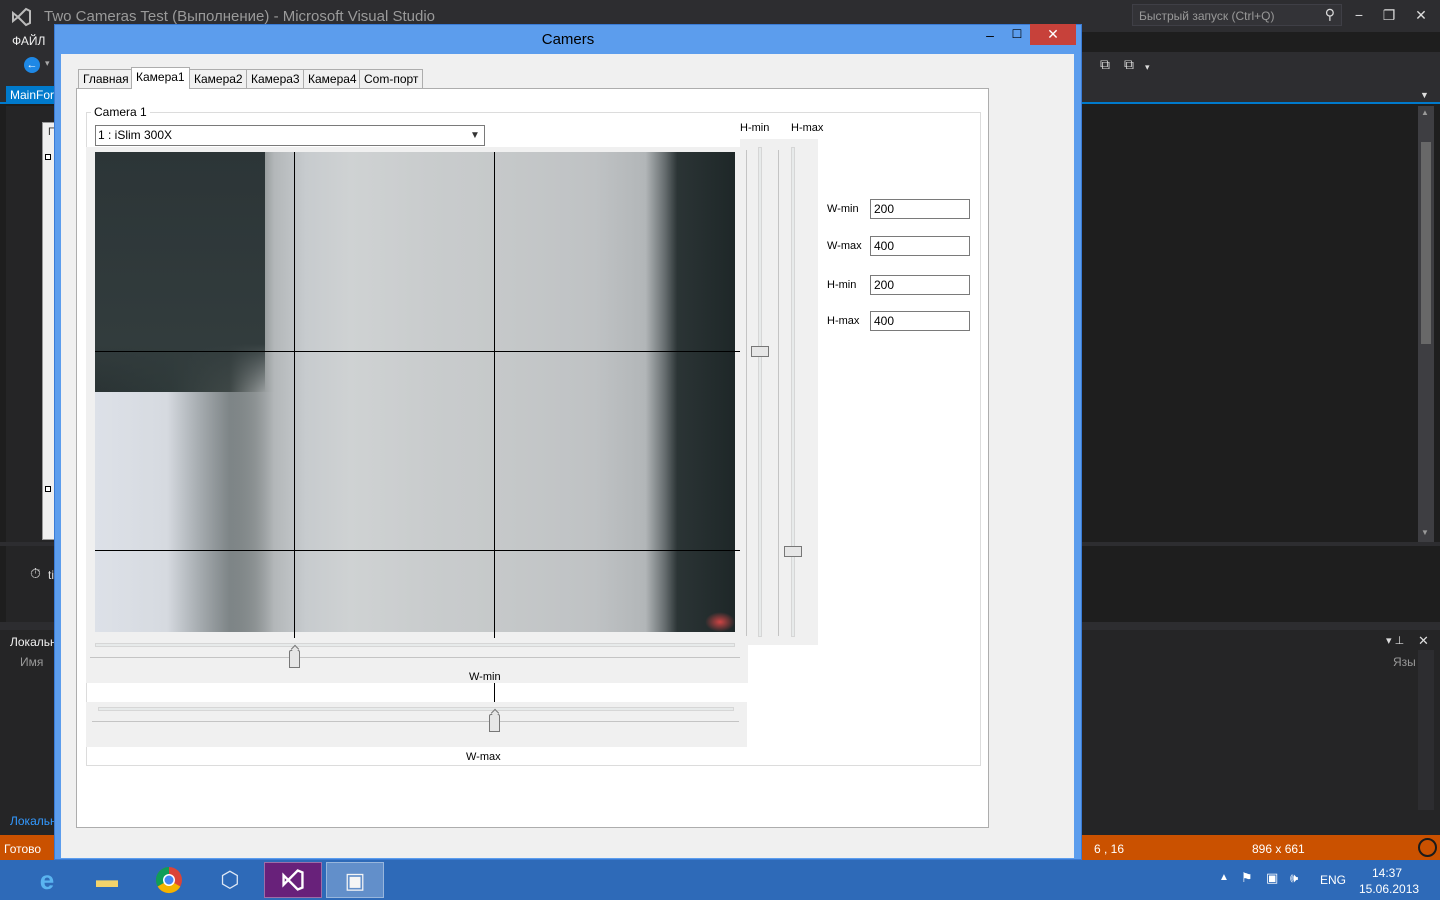  I want to click on h-min-field-label: H-min, so click(842, 285).